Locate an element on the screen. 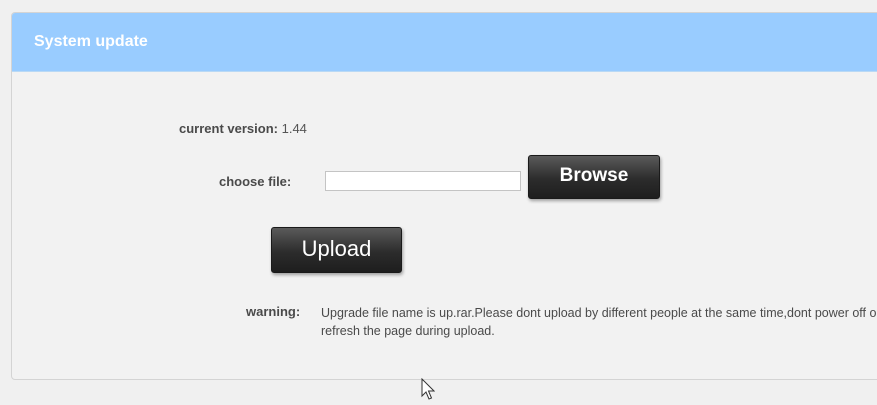  browse-button: Browse is located at coordinates (594, 177).